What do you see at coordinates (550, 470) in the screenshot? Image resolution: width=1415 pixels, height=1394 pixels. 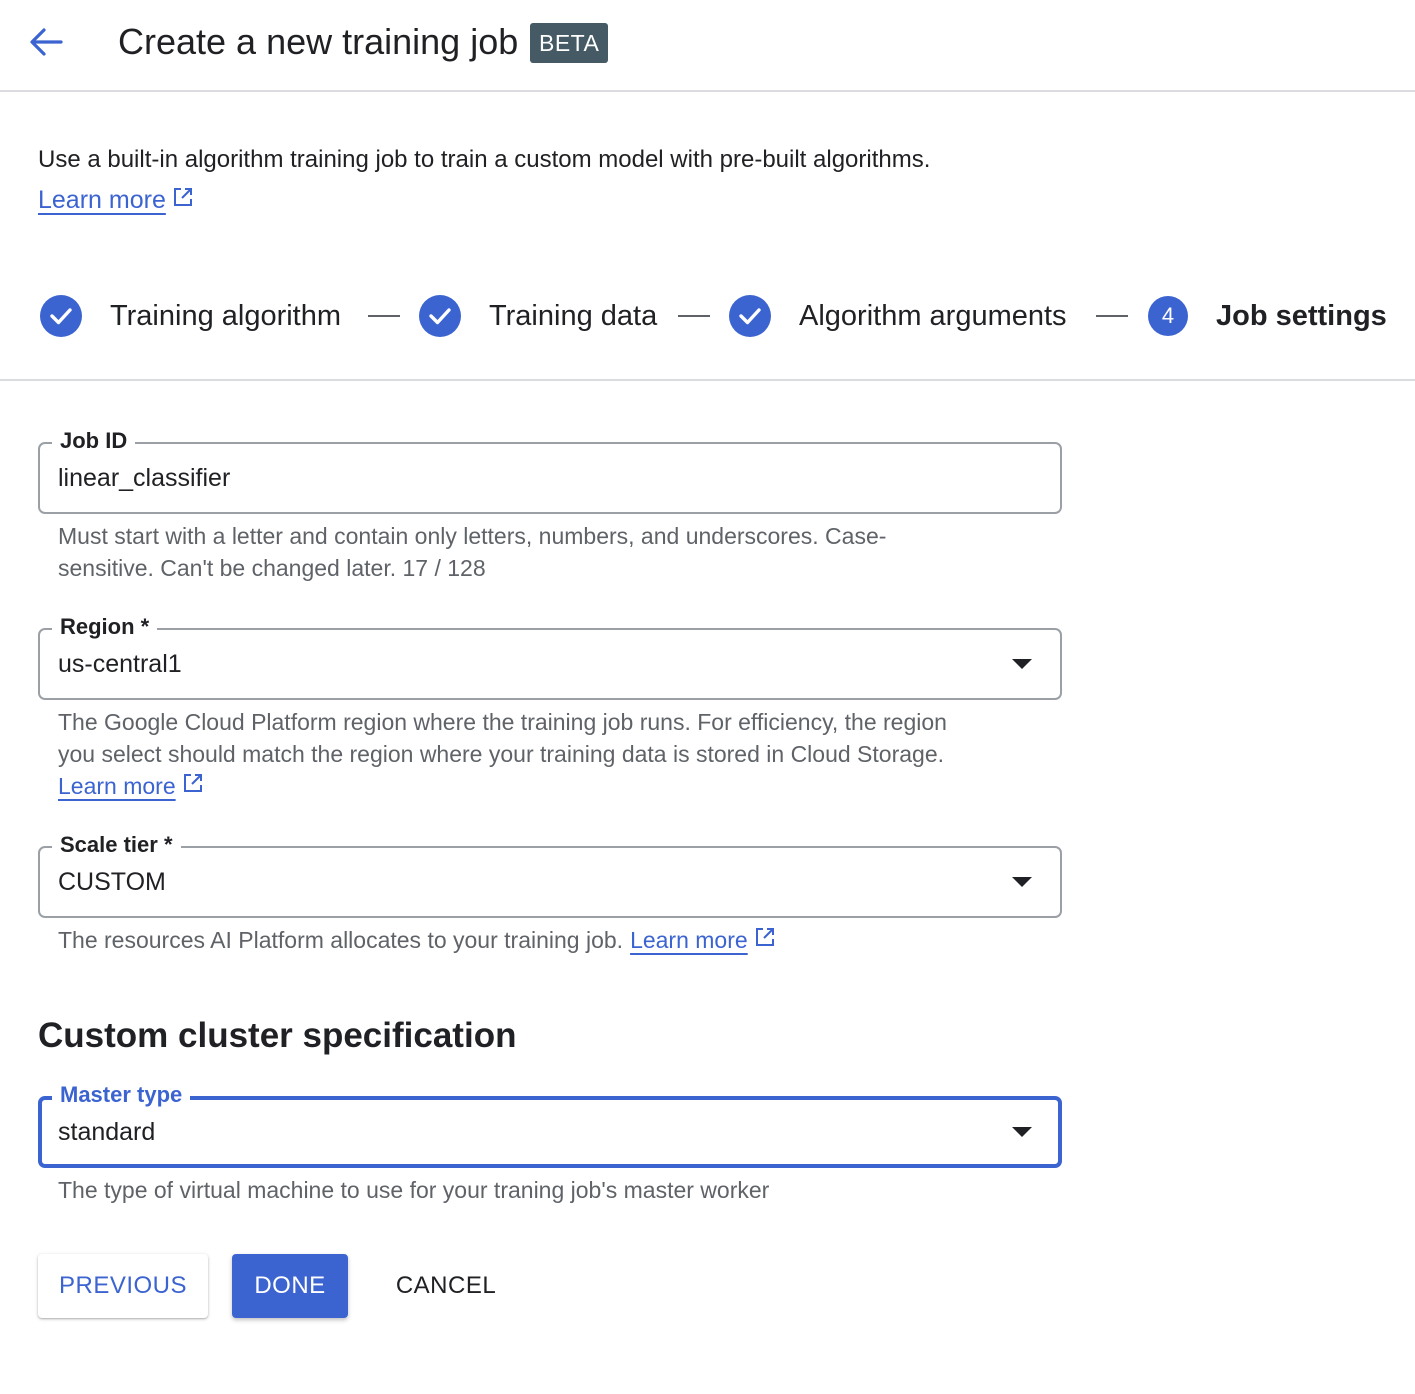 I see `job-id-field: Job ID linear_classifier` at bounding box center [550, 470].